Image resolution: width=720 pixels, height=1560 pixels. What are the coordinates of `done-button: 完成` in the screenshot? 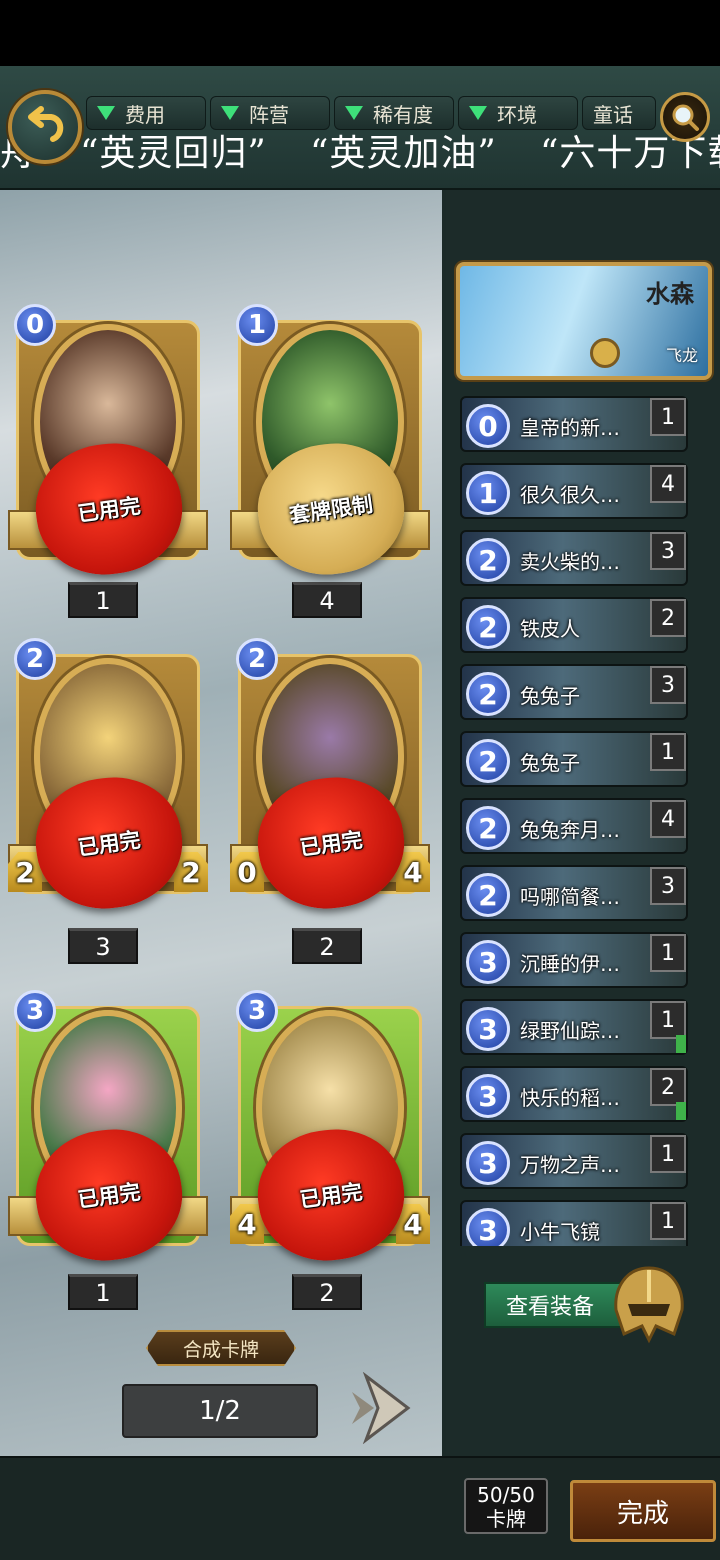 It's located at (643, 1511).